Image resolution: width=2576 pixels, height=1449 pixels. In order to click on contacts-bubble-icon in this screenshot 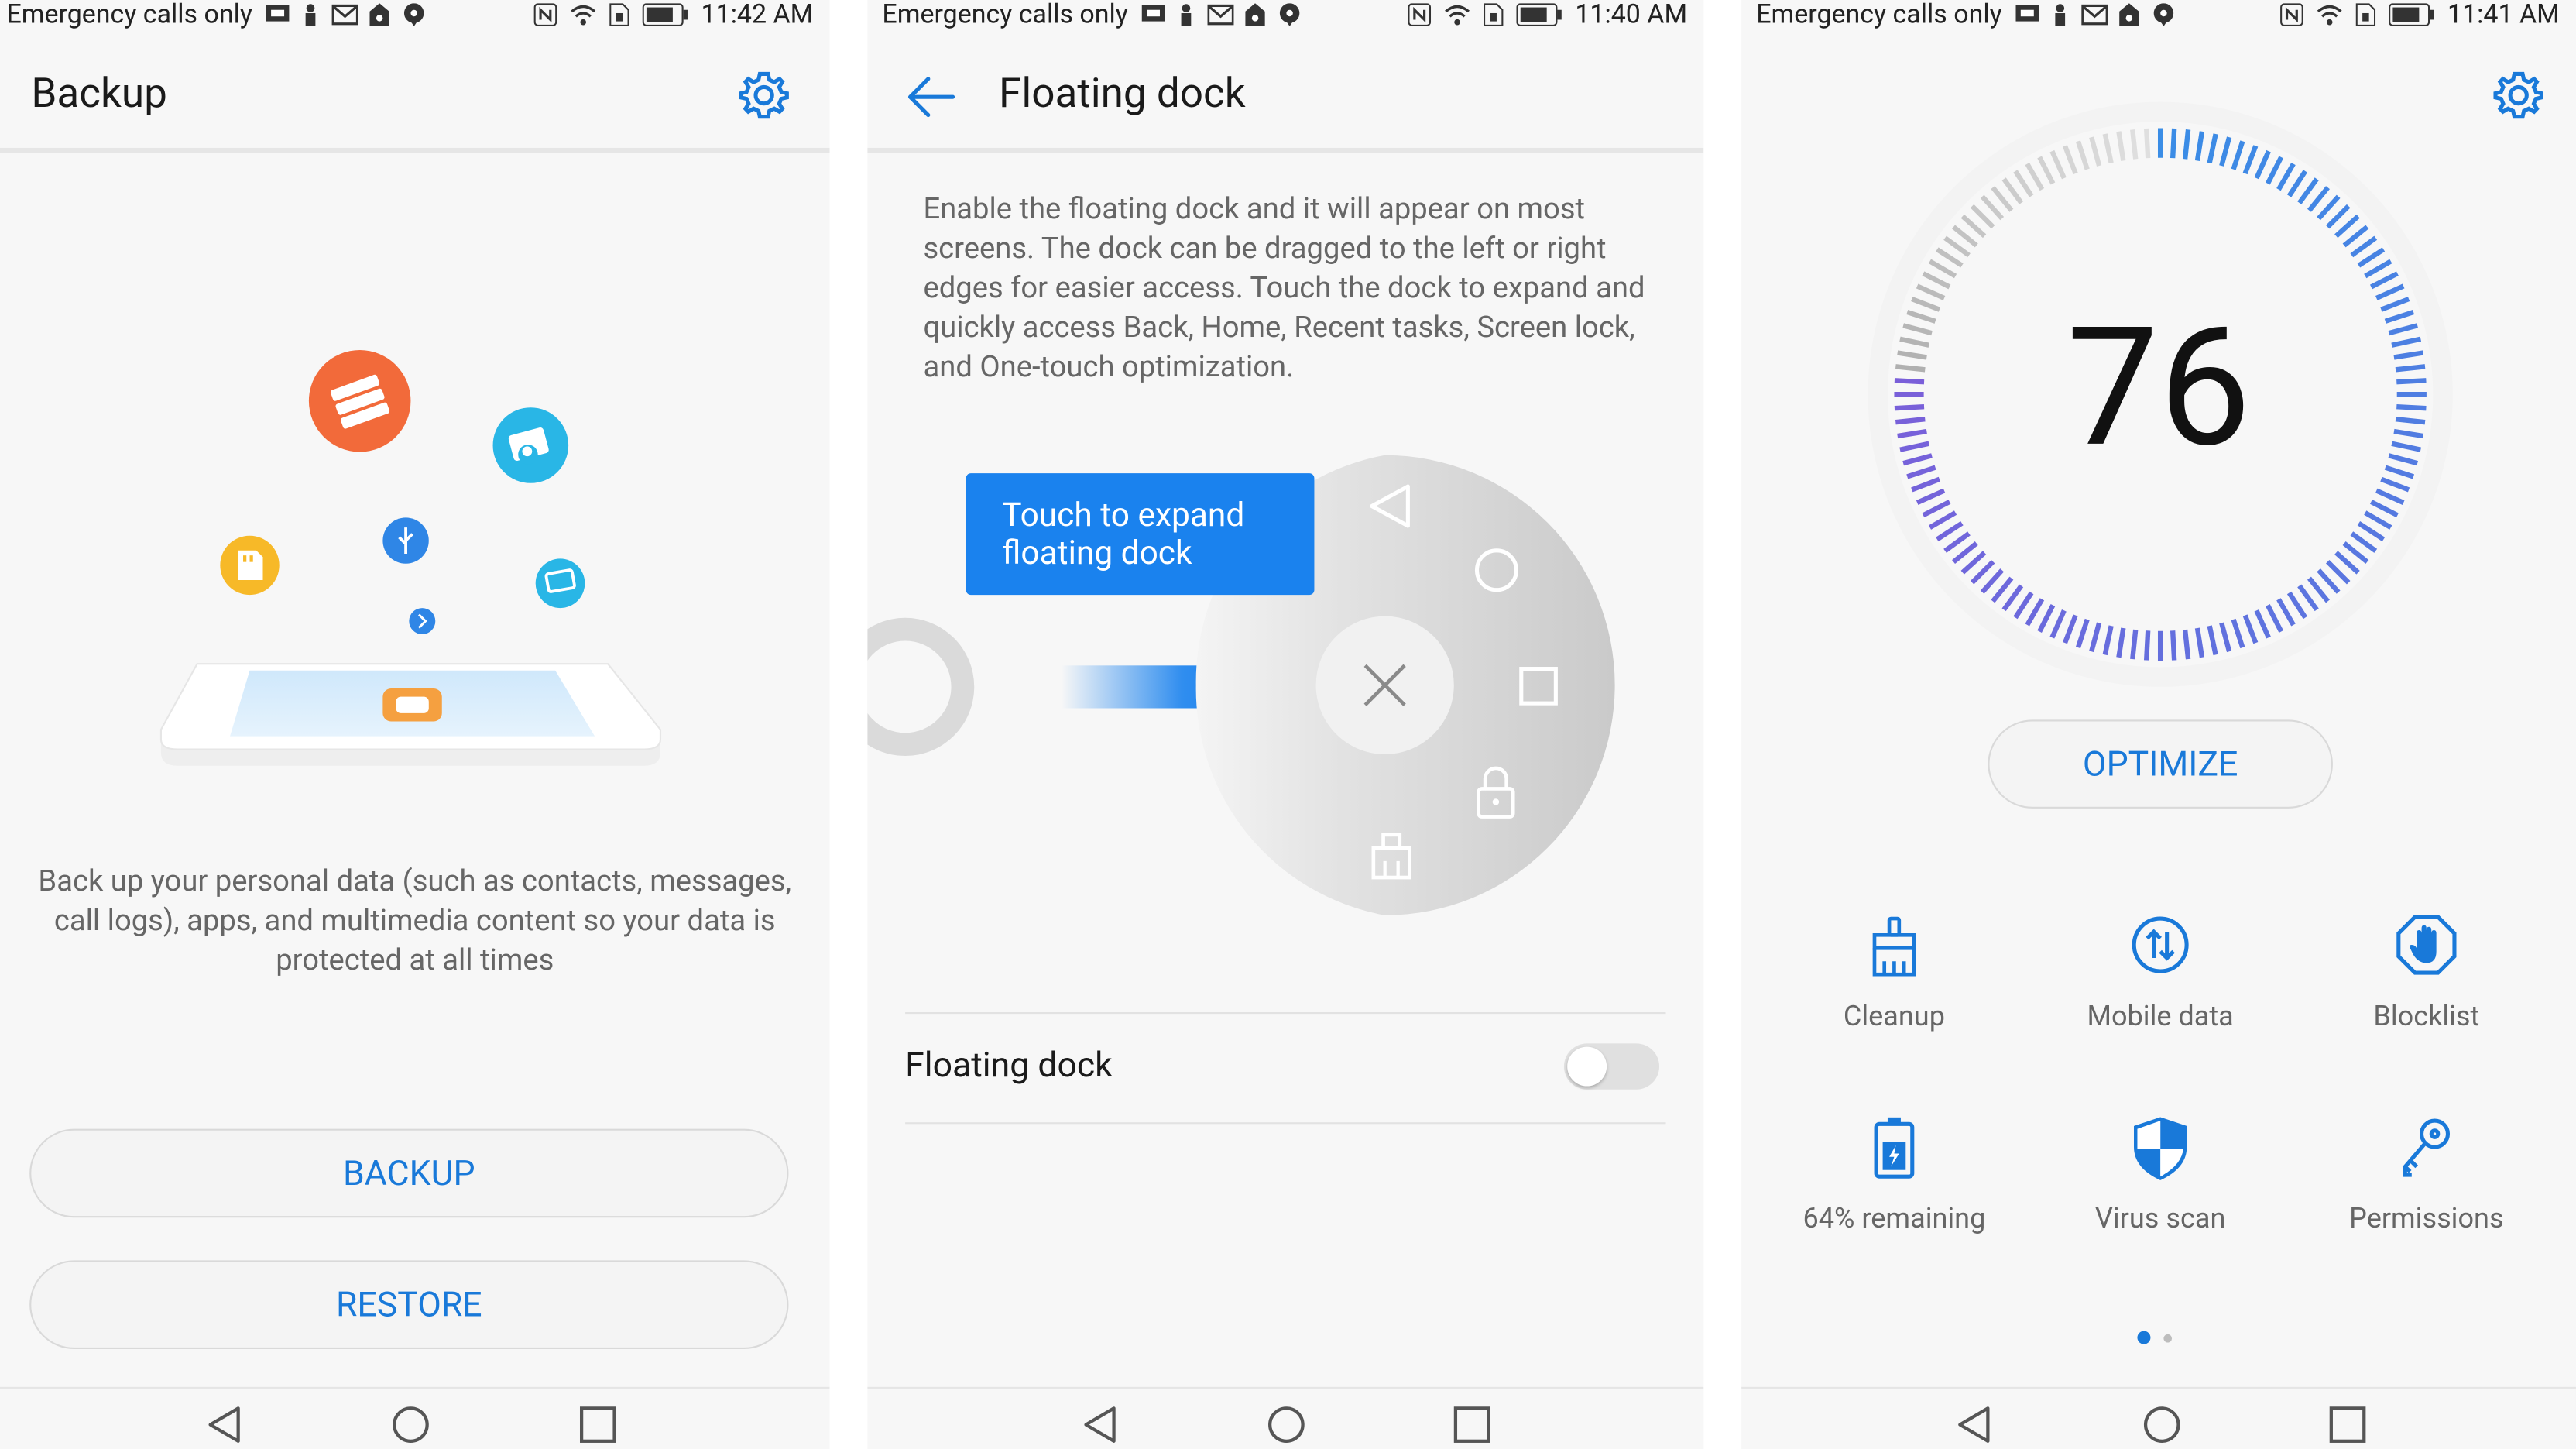, I will do `click(530, 445)`.